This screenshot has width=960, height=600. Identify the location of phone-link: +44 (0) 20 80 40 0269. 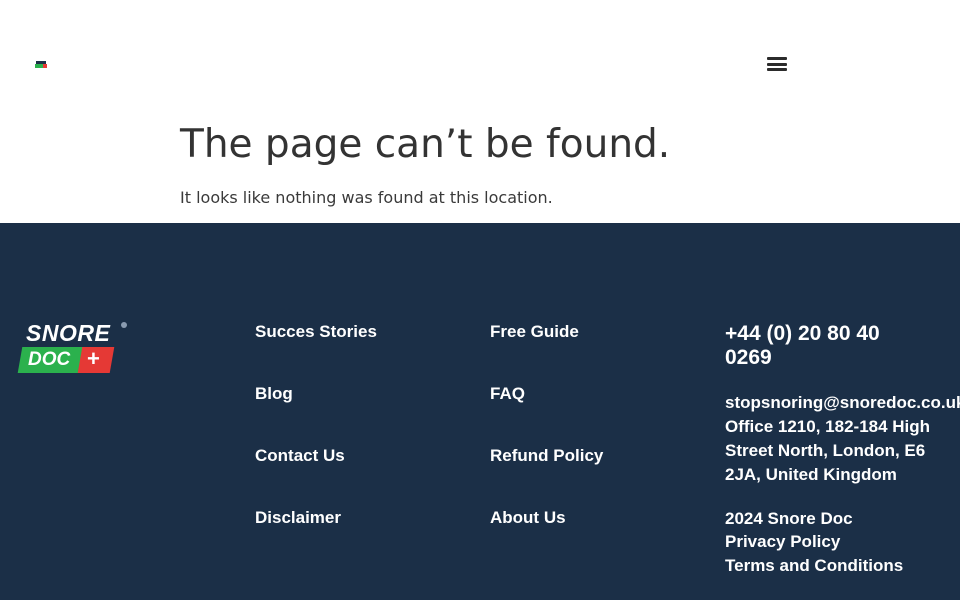
(825, 346).